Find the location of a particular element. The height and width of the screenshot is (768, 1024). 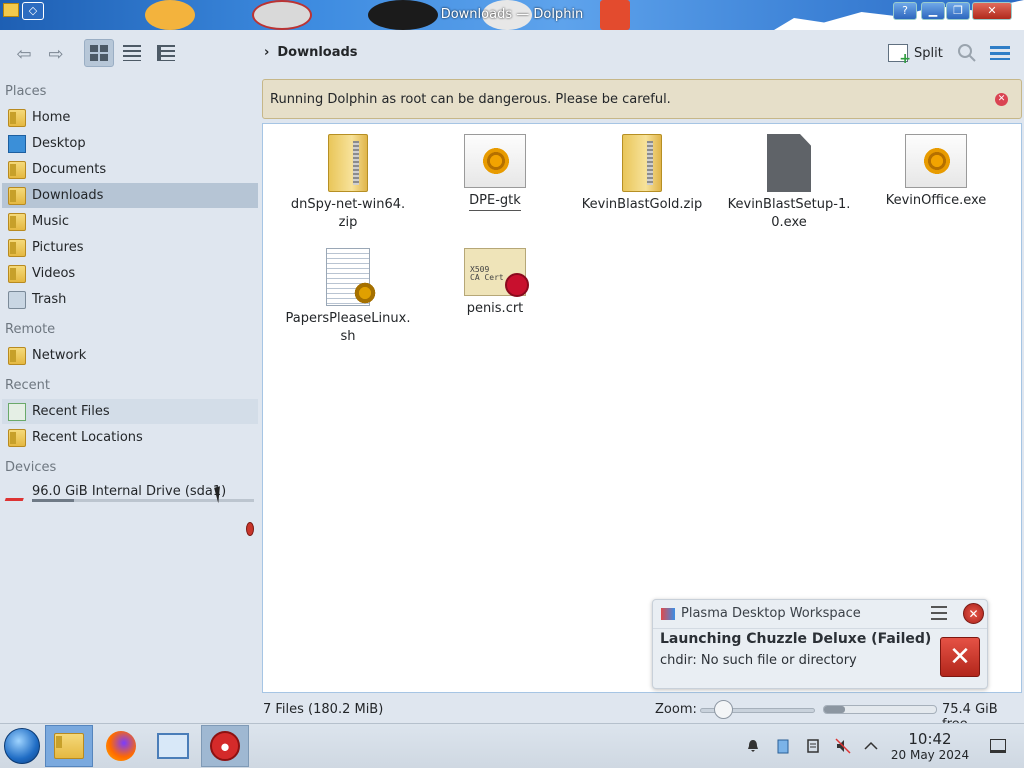

certificate-icon: X509 CA Cert is located at coordinates (496, 272).